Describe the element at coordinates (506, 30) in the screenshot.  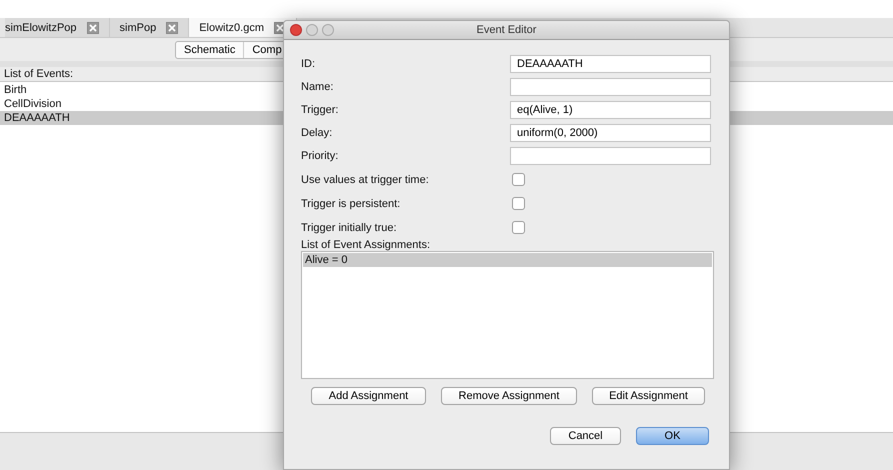
I see `window-title: Event Editor` at that location.